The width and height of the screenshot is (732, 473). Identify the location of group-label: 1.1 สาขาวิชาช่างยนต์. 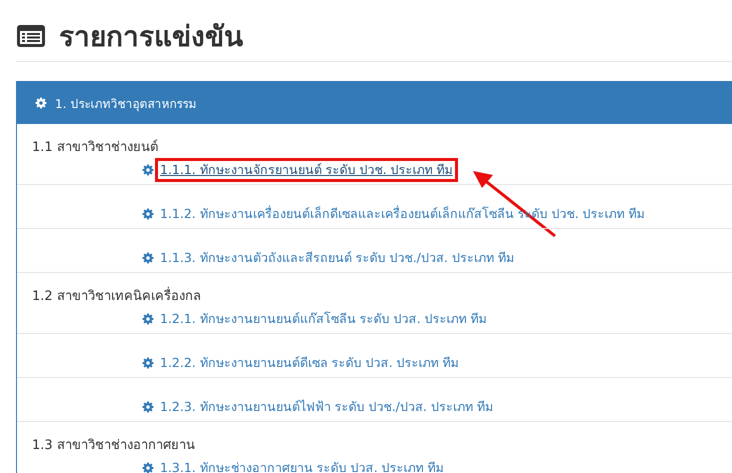
(95, 147).